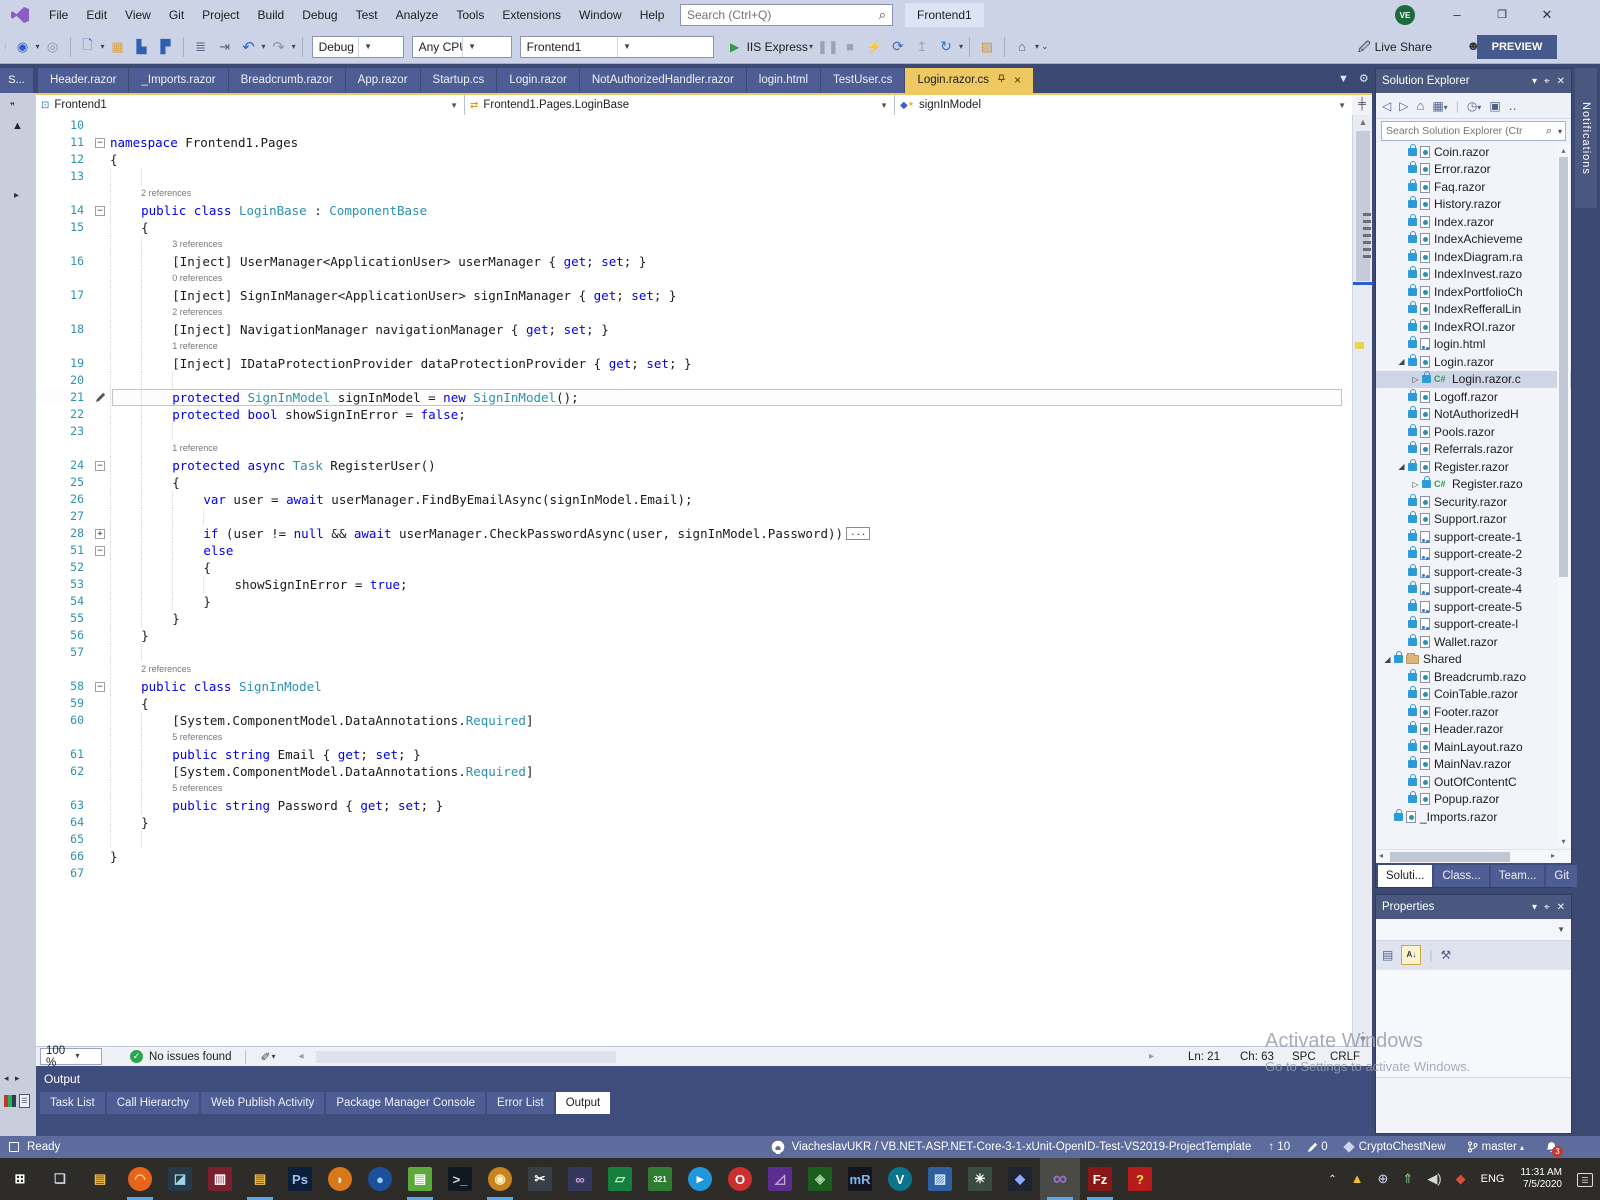 Image resolution: width=1600 pixels, height=1200 pixels. Describe the element at coordinates (662, 80) in the screenshot. I see `doc-tab: NotAuthorizedHandler.razor` at that location.